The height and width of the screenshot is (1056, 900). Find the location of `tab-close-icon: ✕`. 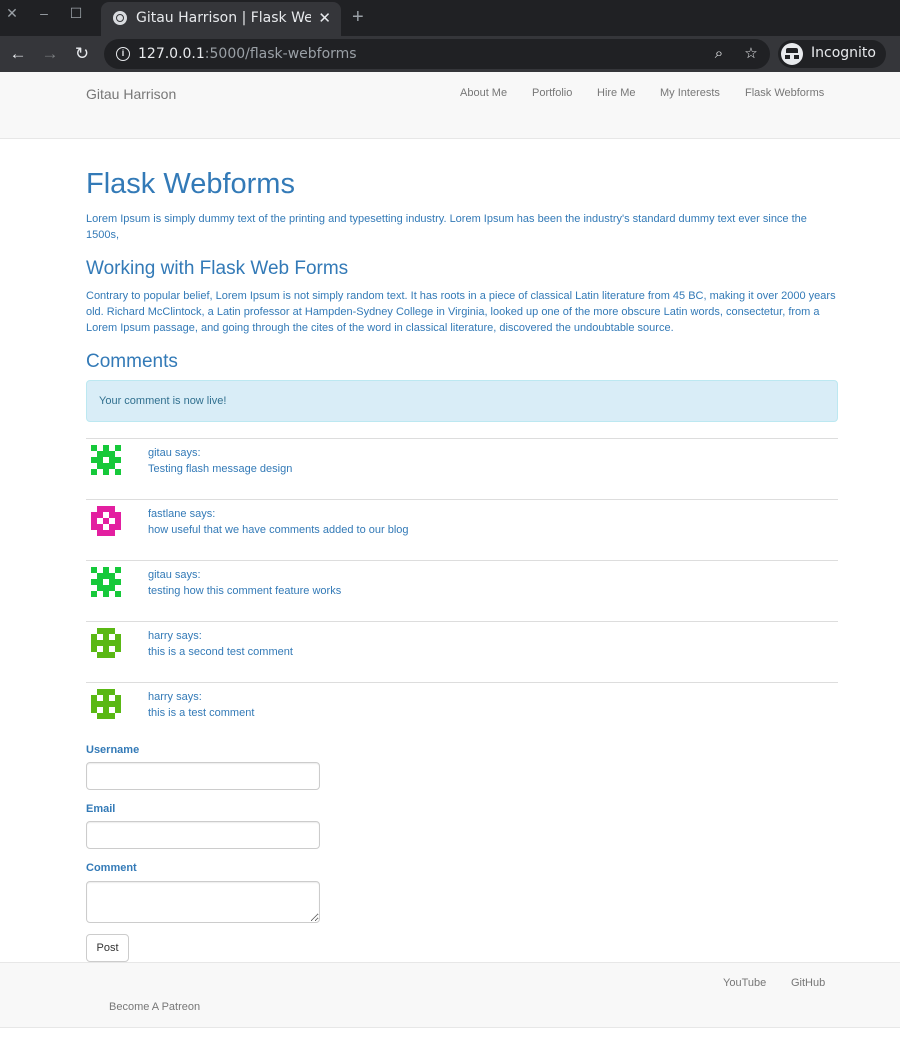

tab-close-icon: ✕ is located at coordinates (324, 18).